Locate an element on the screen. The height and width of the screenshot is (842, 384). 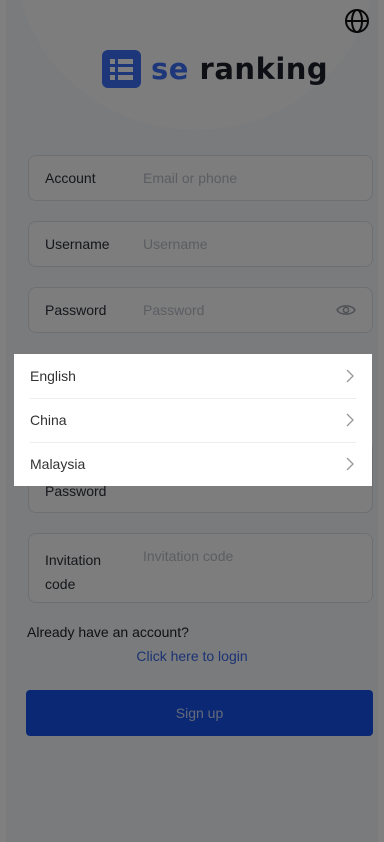
language-item-china: China is located at coordinates (193, 420).